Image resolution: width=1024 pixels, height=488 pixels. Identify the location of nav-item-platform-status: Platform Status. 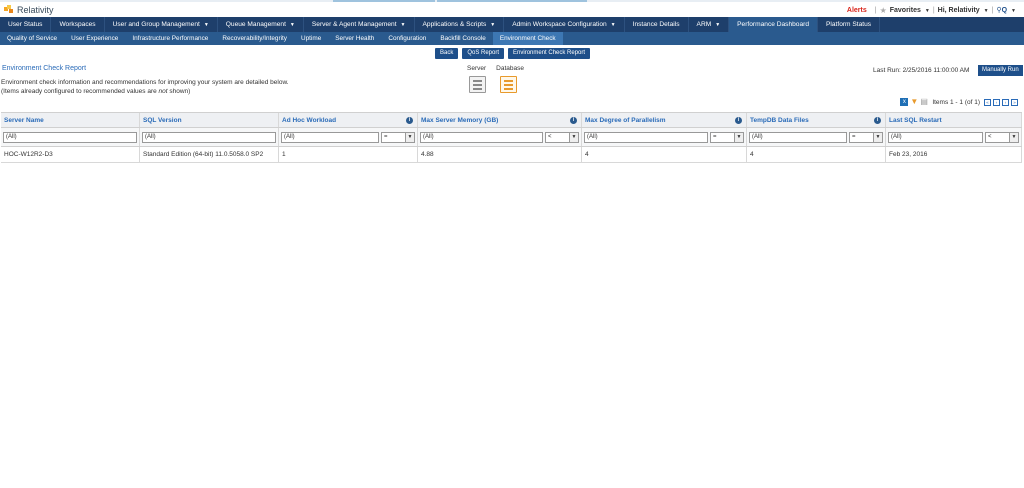
(849, 24).